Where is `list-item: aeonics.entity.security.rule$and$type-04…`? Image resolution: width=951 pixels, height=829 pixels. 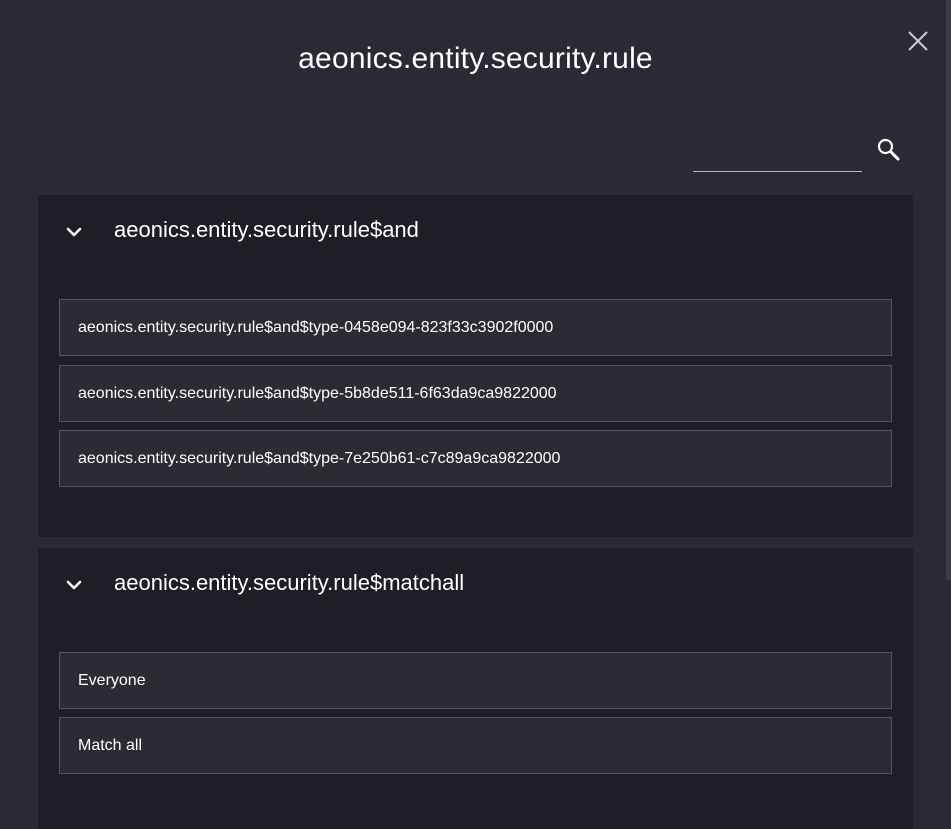 list-item: aeonics.entity.security.rule$and$type-04… is located at coordinates (475, 327).